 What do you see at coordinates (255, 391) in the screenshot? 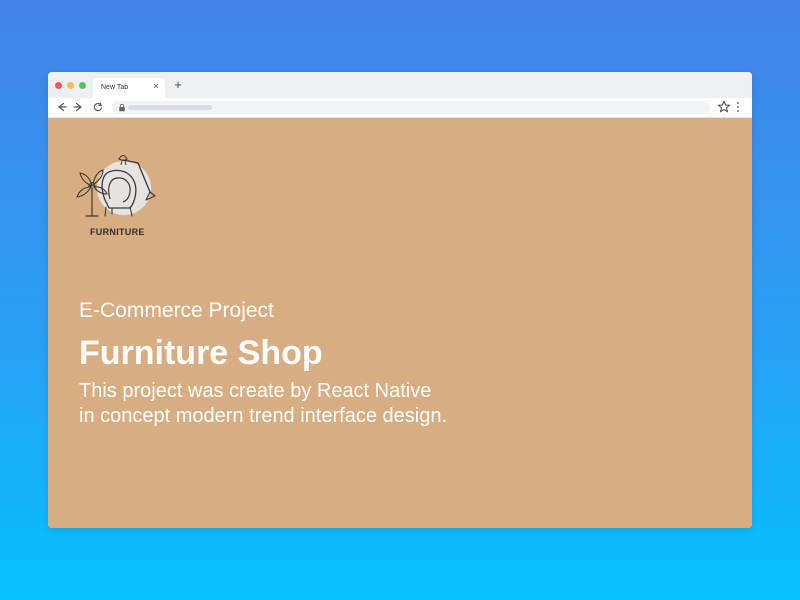
I see `description-line-1: This project was create by React Native` at bounding box center [255, 391].